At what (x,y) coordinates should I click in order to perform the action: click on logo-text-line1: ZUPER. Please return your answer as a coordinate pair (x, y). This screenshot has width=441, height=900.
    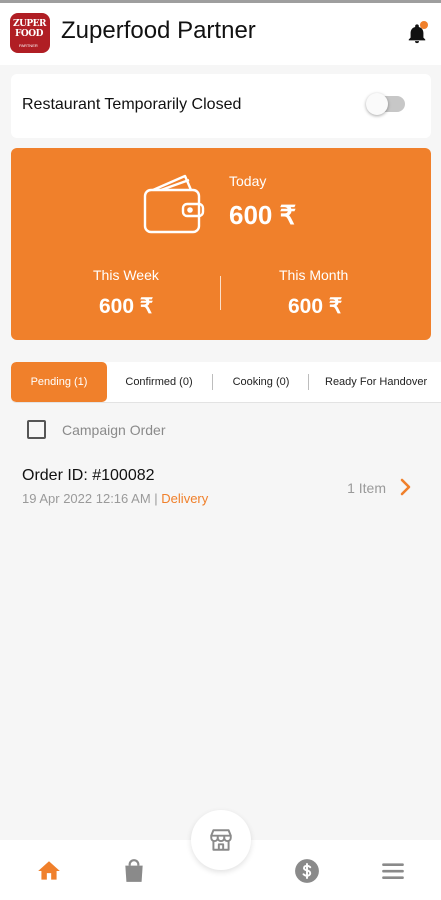
    Looking at the image, I should click on (30, 24).